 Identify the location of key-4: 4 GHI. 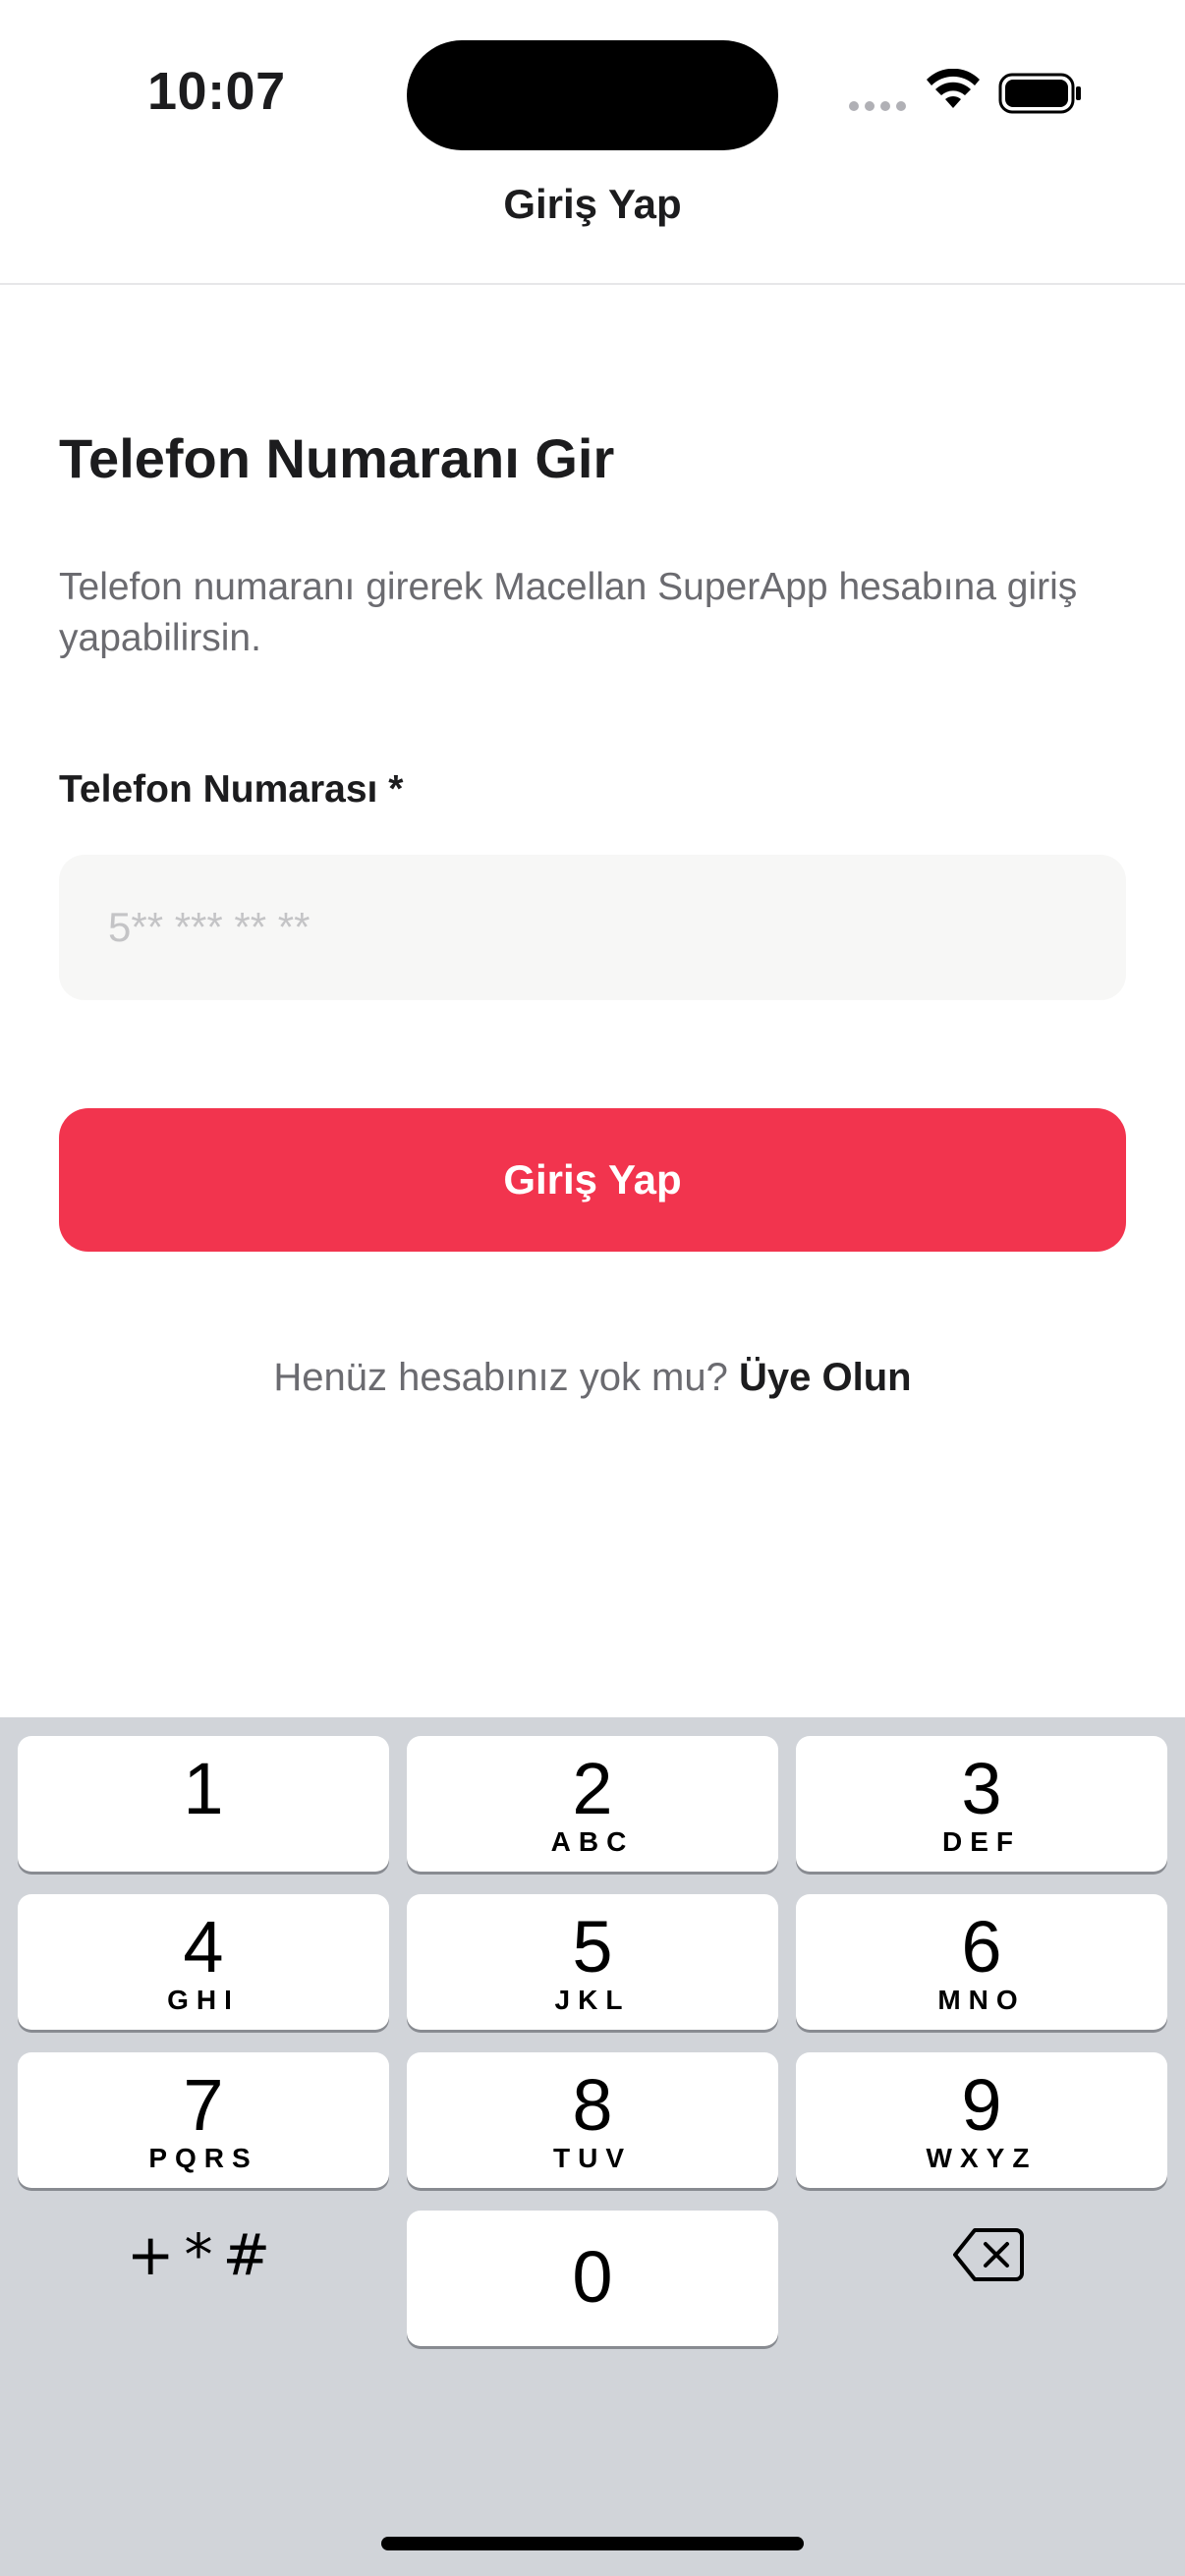
(204, 1962).